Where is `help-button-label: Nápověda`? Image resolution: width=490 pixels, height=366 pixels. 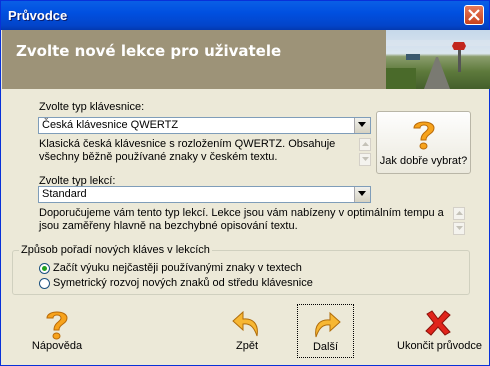
help-button-label: Nápověda is located at coordinates (57, 346).